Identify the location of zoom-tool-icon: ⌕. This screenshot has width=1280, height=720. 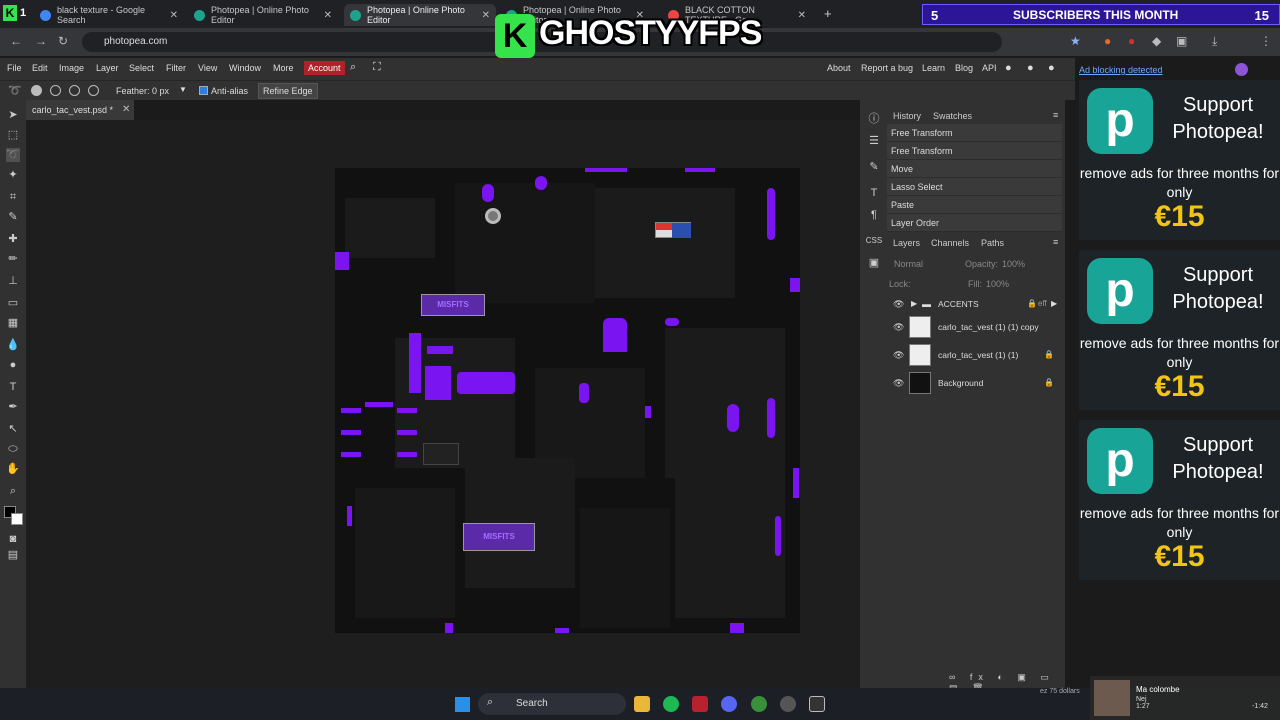
(13, 491).